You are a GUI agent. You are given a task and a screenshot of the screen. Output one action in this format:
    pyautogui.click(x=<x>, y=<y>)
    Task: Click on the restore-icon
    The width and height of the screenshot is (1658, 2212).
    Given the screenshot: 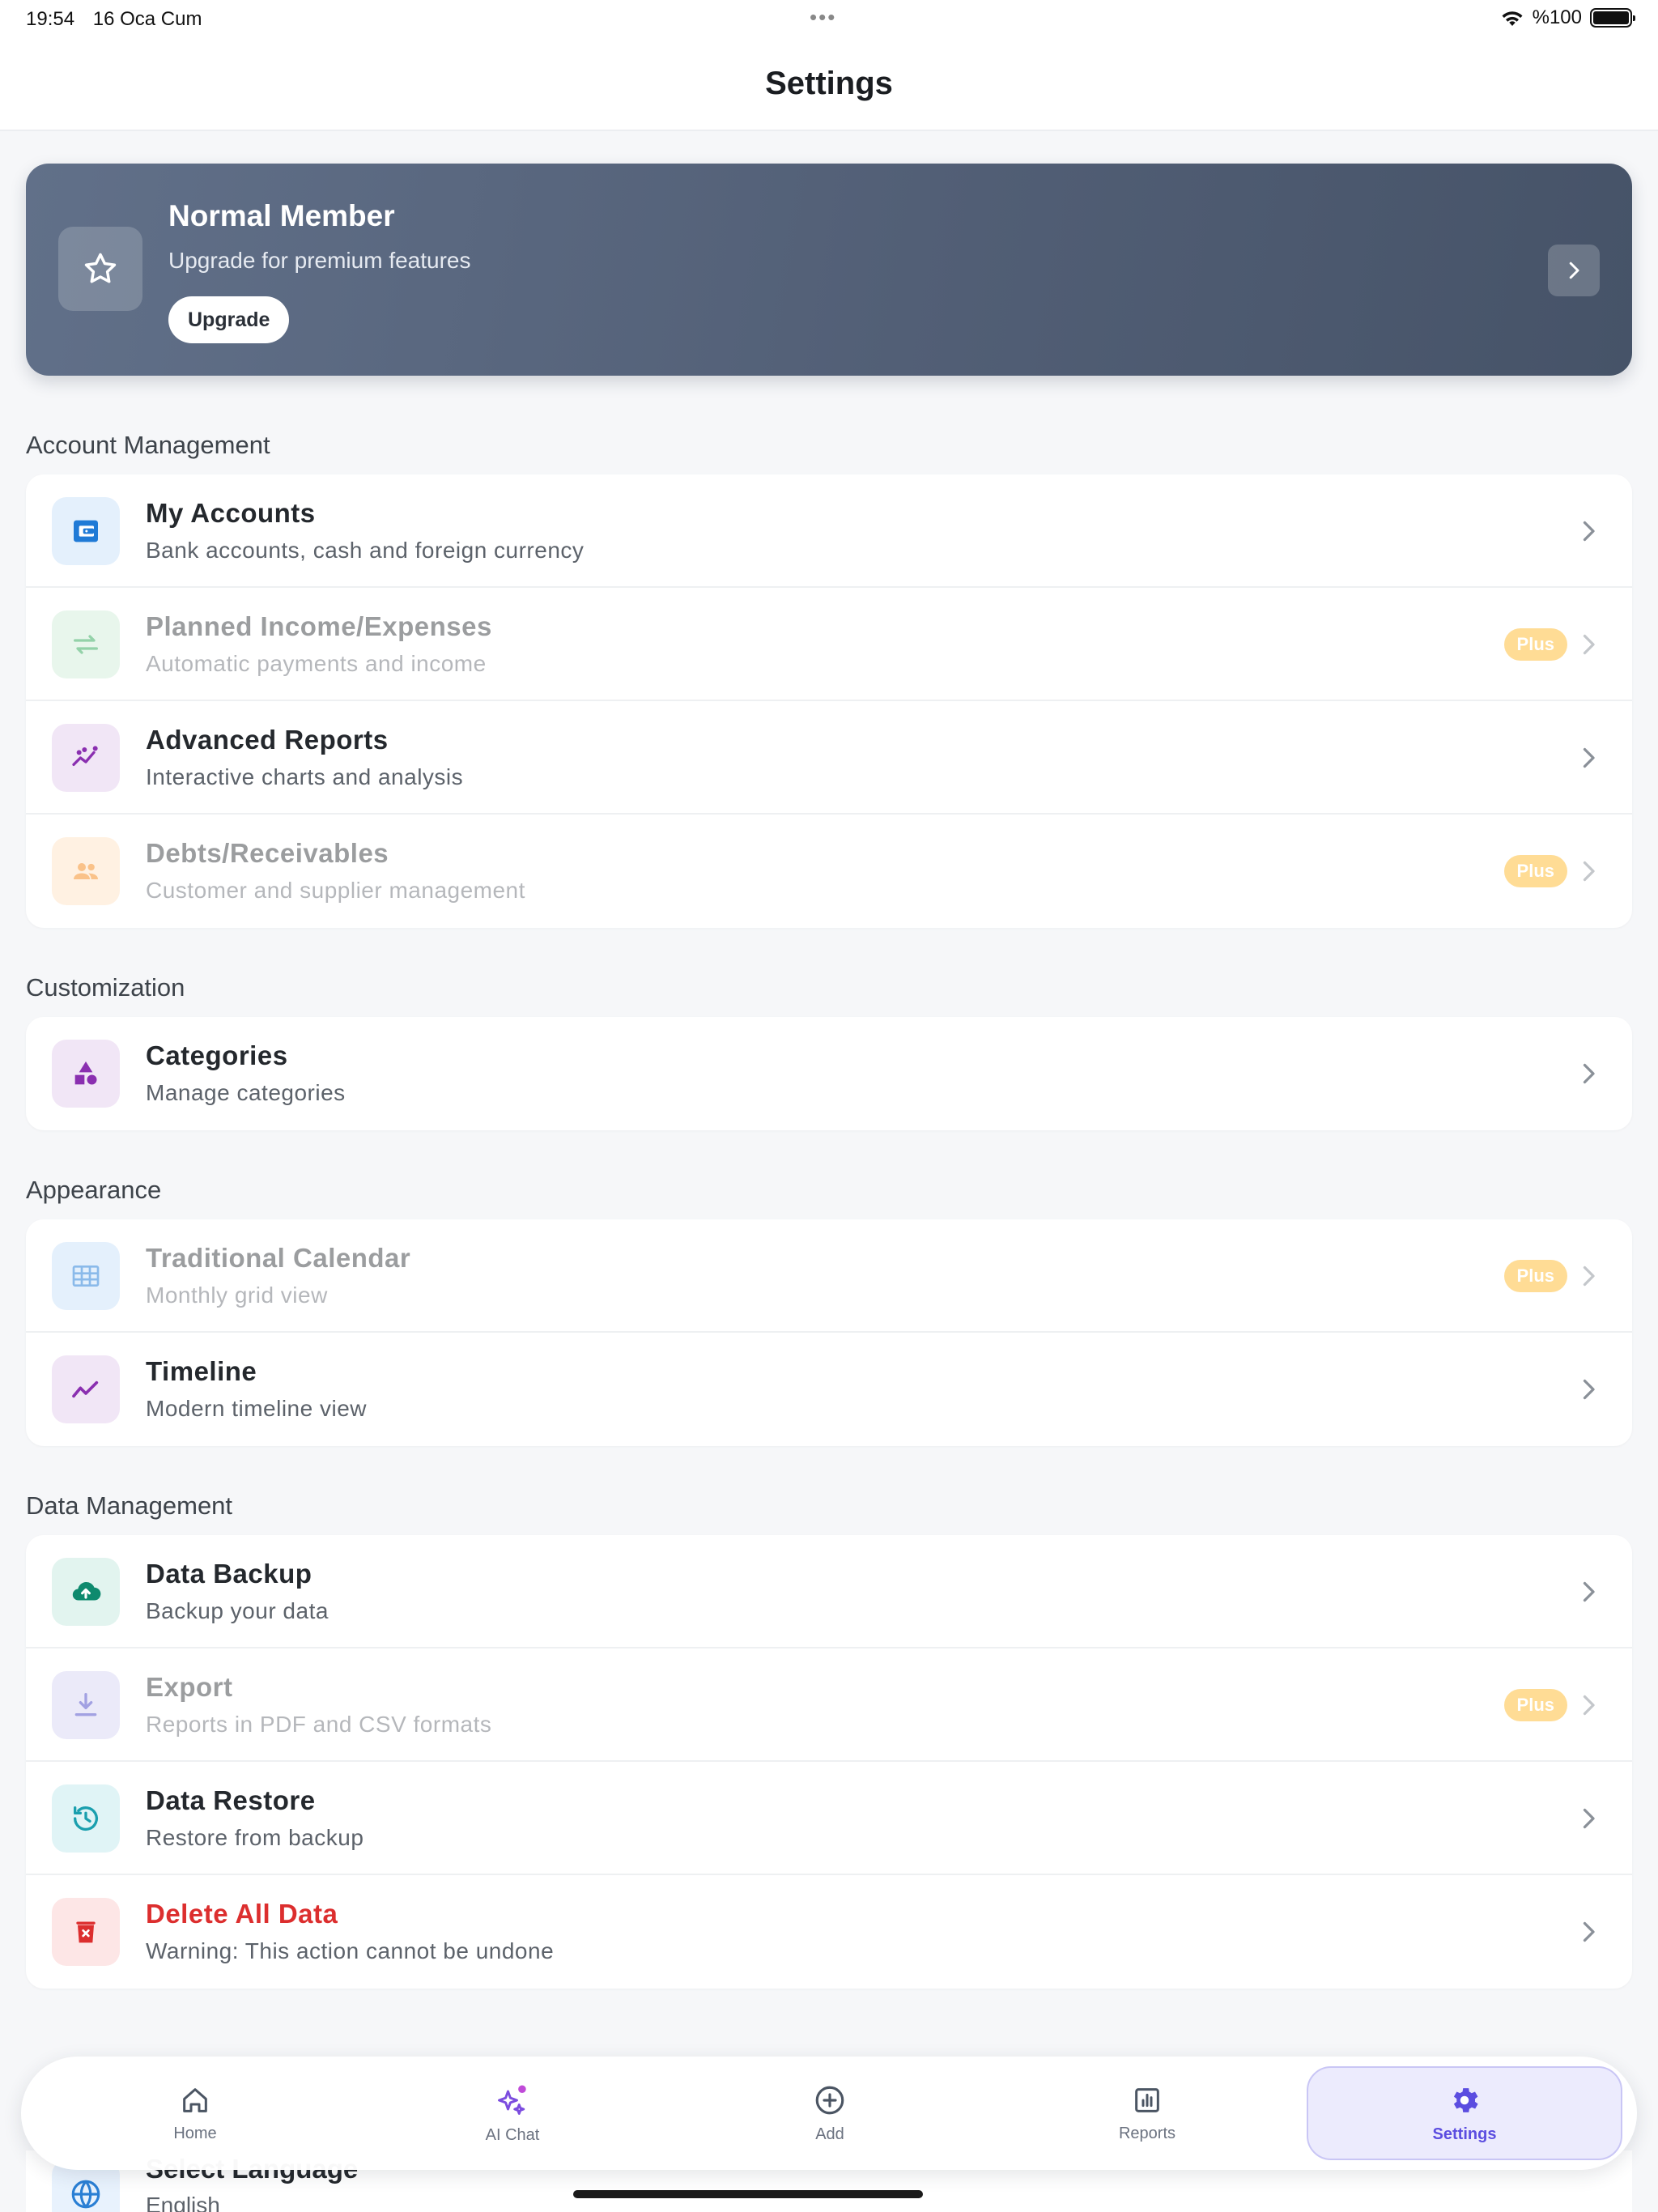 What is the action you would take?
    pyautogui.click(x=86, y=1819)
    